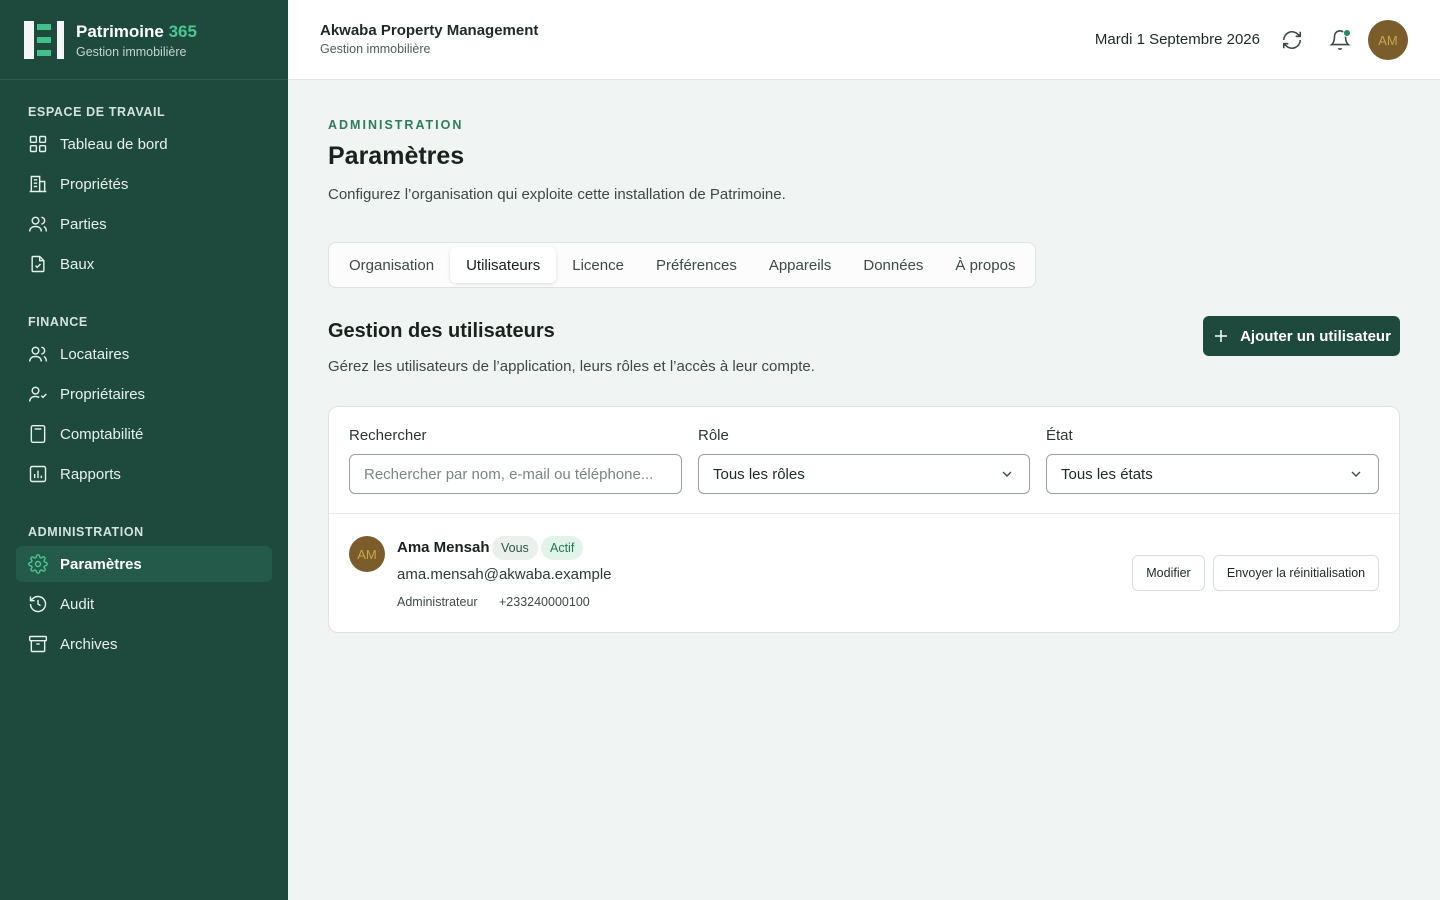  I want to click on sidebar-item-accounting: Comptabilité, so click(144, 434).